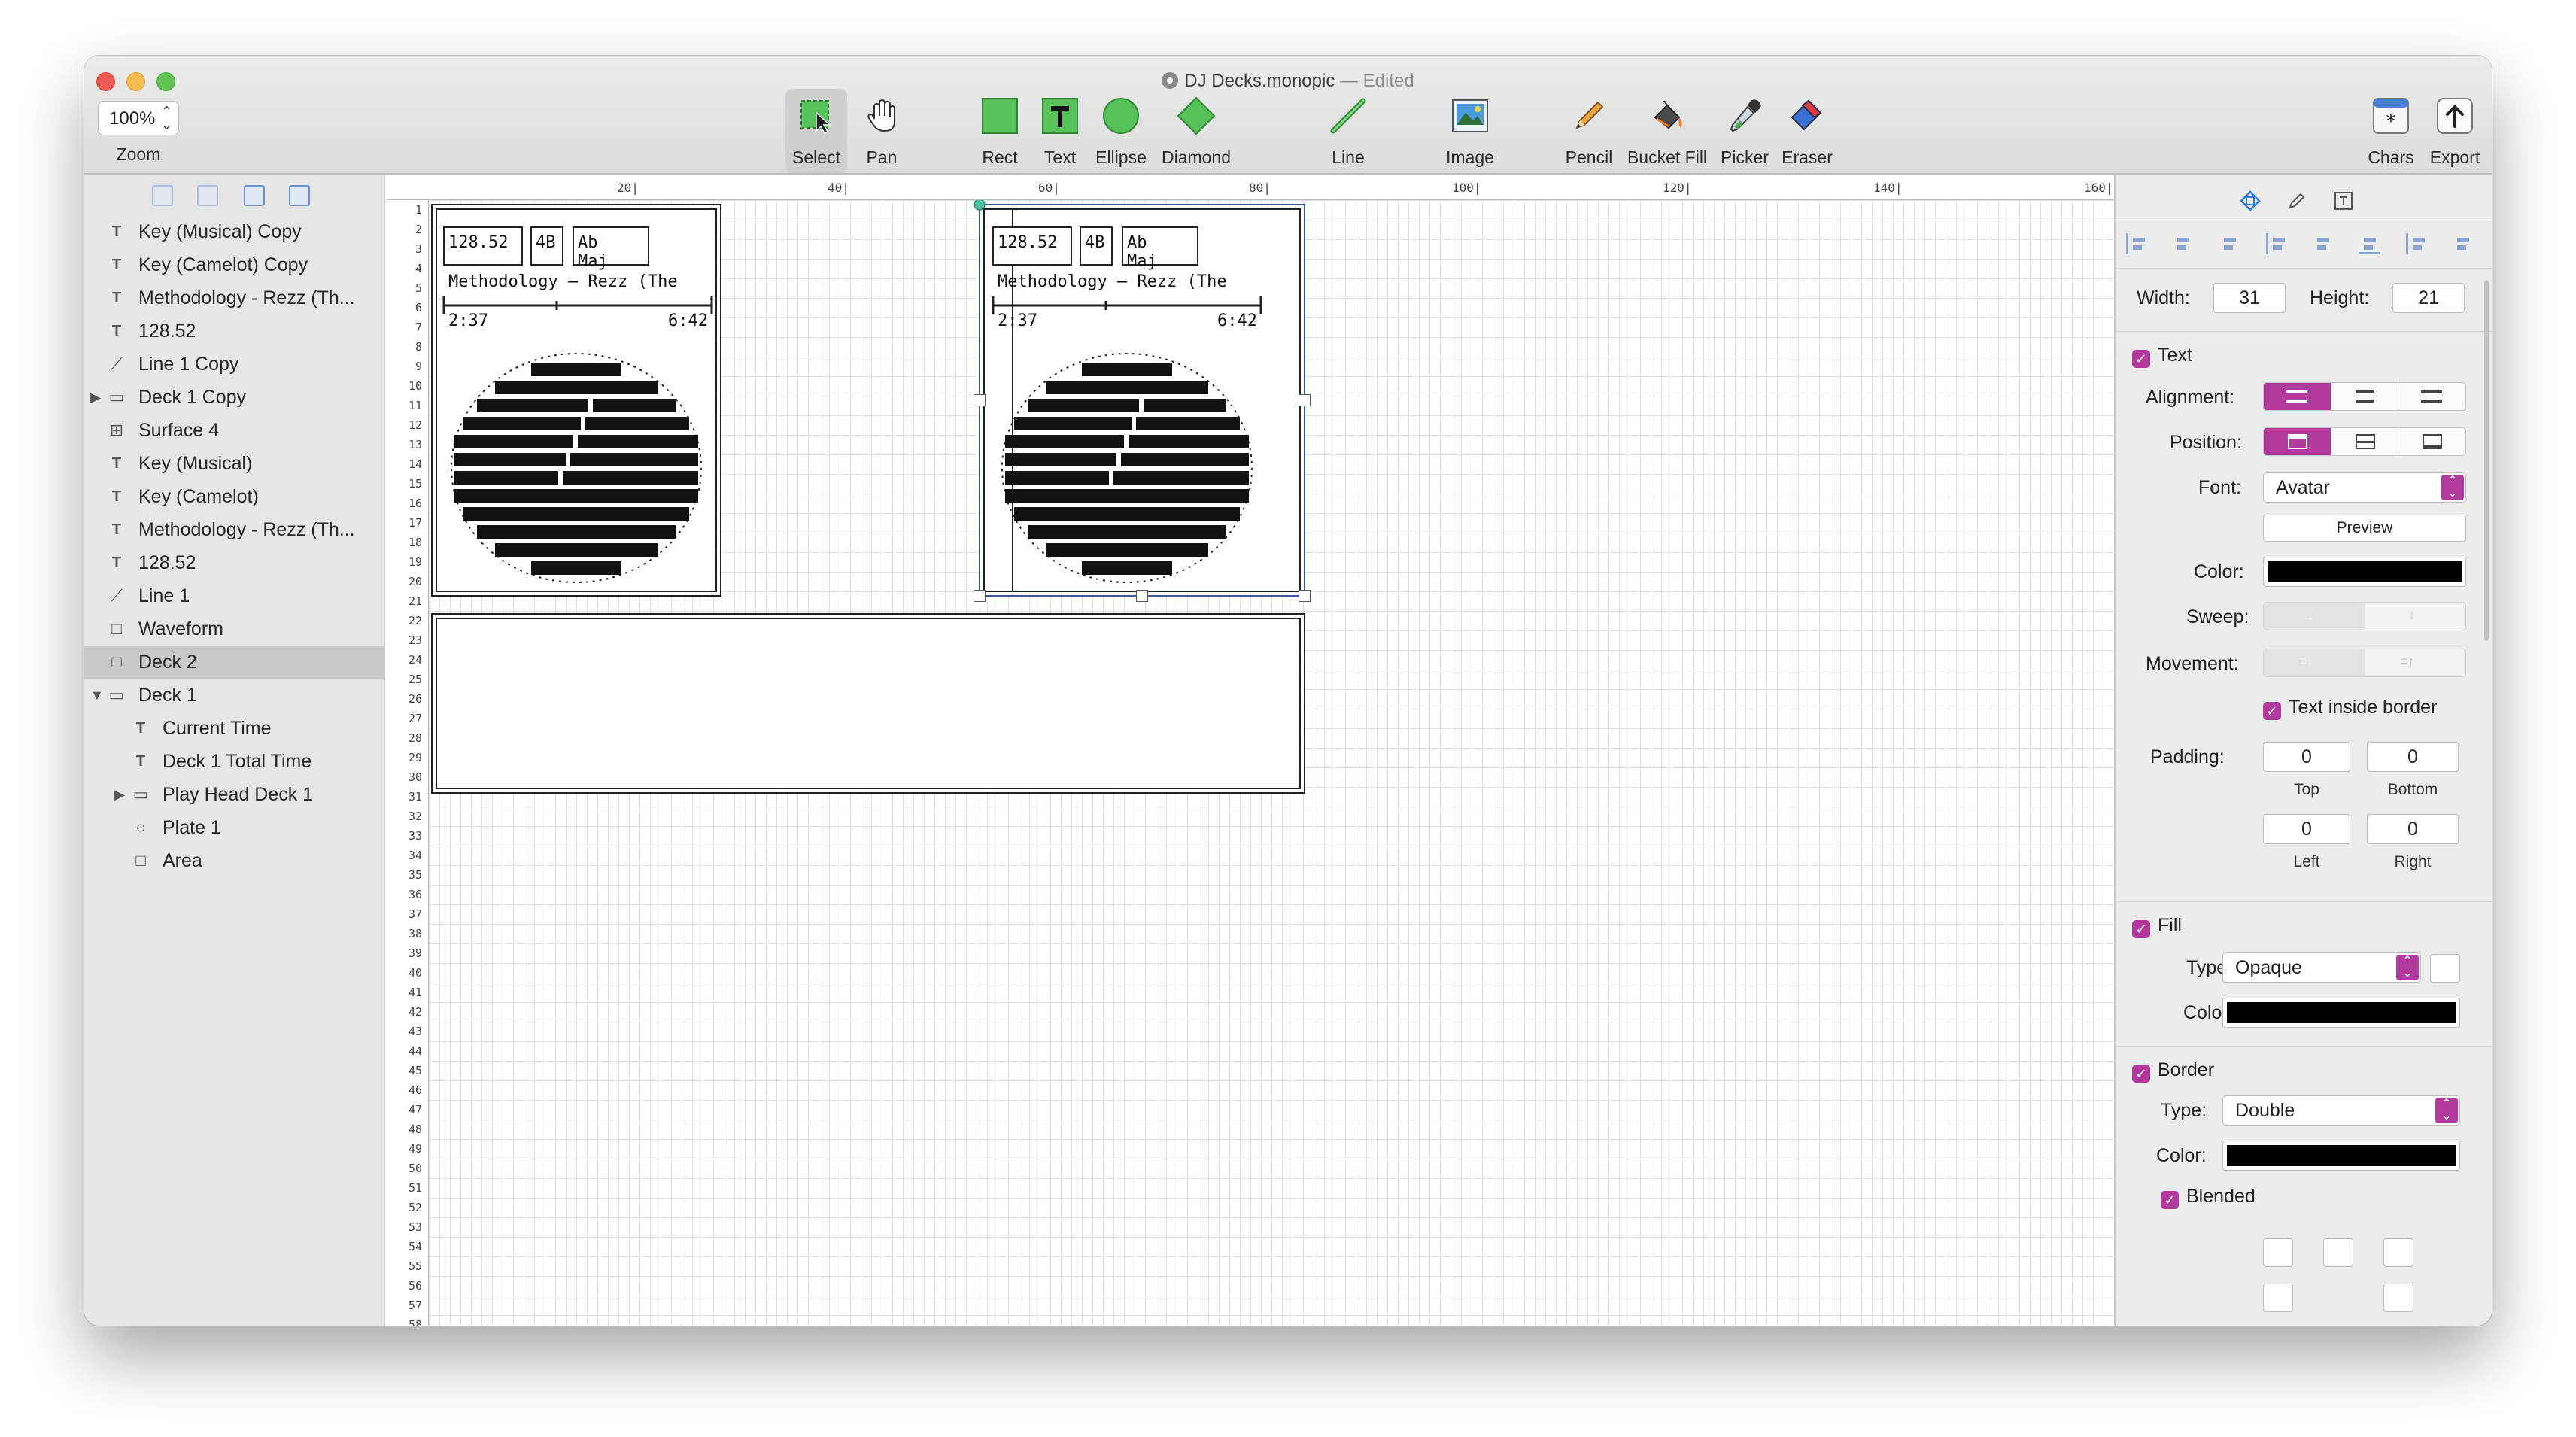 This screenshot has width=2576, height=1437. I want to click on fill-character-well, so click(2445, 968).